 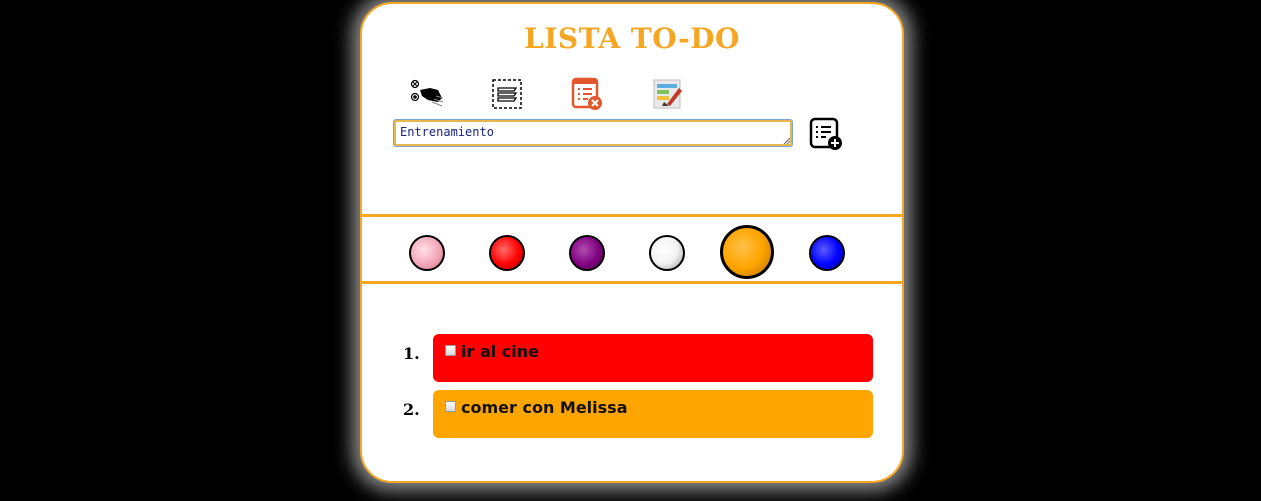 I want to click on task-number: 2., so click(x=411, y=409).